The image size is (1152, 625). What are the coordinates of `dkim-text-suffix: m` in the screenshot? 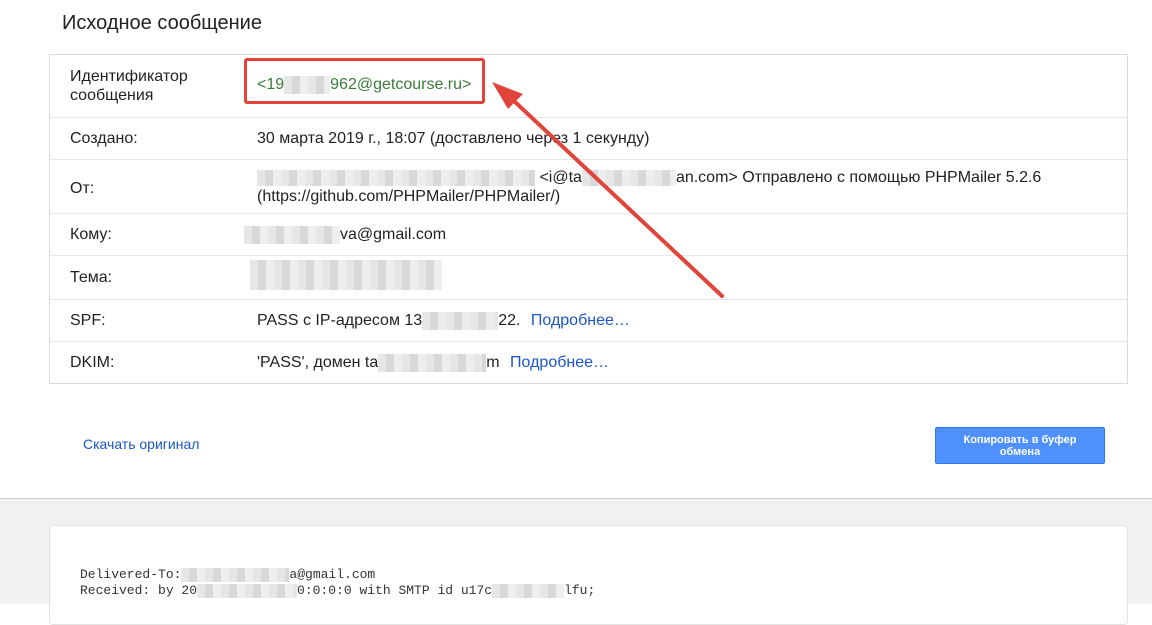 It's located at (493, 362).